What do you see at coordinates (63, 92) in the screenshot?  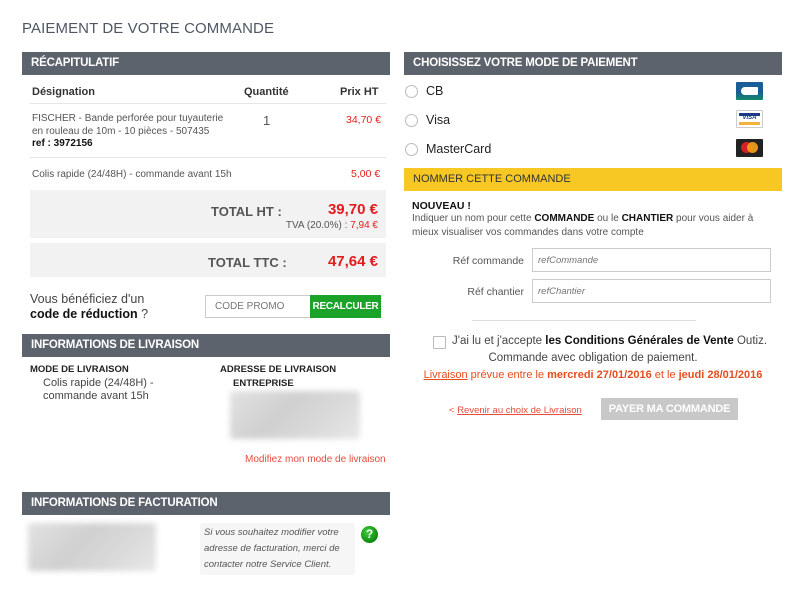 I see `col-designation: Désignation` at bounding box center [63, 92].